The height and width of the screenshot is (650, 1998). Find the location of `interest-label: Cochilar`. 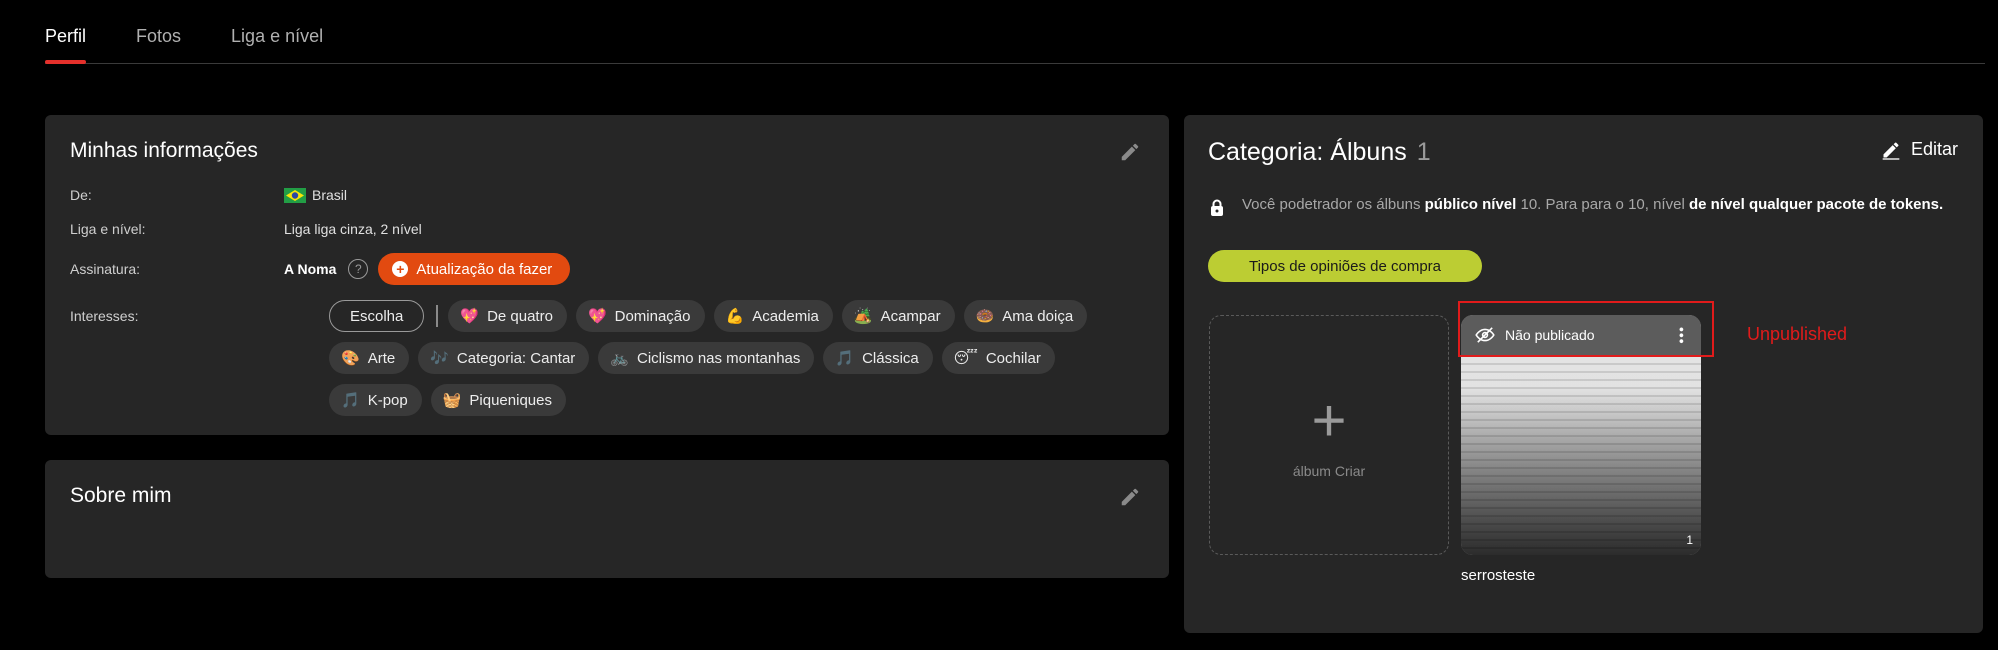

interest-label: Cochilar is located at coordinates (1013, 358).